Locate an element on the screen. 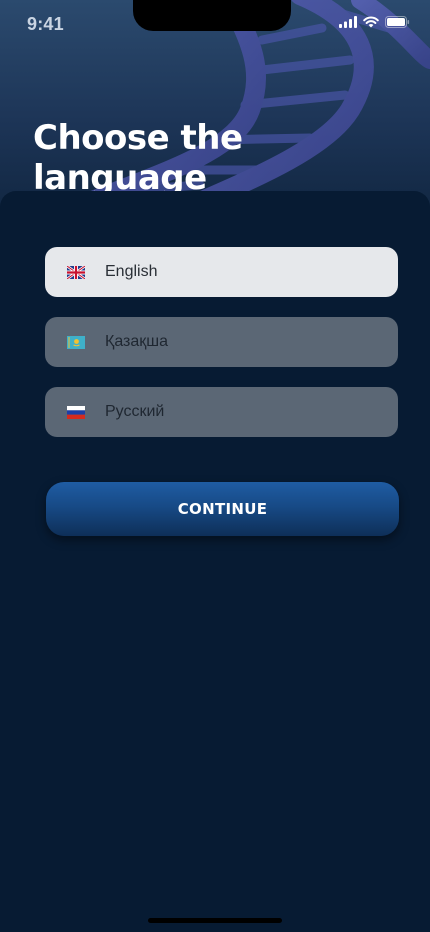 This screenshot has height=932, width=430. ru-flag-icon is located at coordinates (76, 412).